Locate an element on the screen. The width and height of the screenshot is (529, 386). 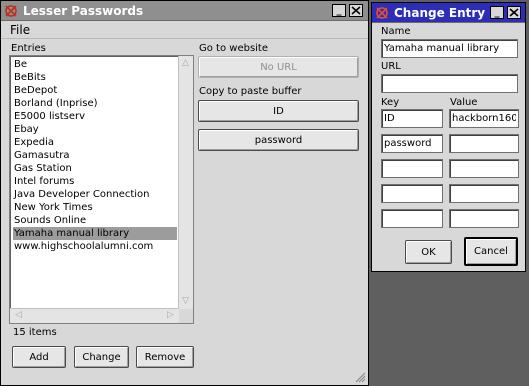
list-item: New York Times is located at coordinates (95, 207).